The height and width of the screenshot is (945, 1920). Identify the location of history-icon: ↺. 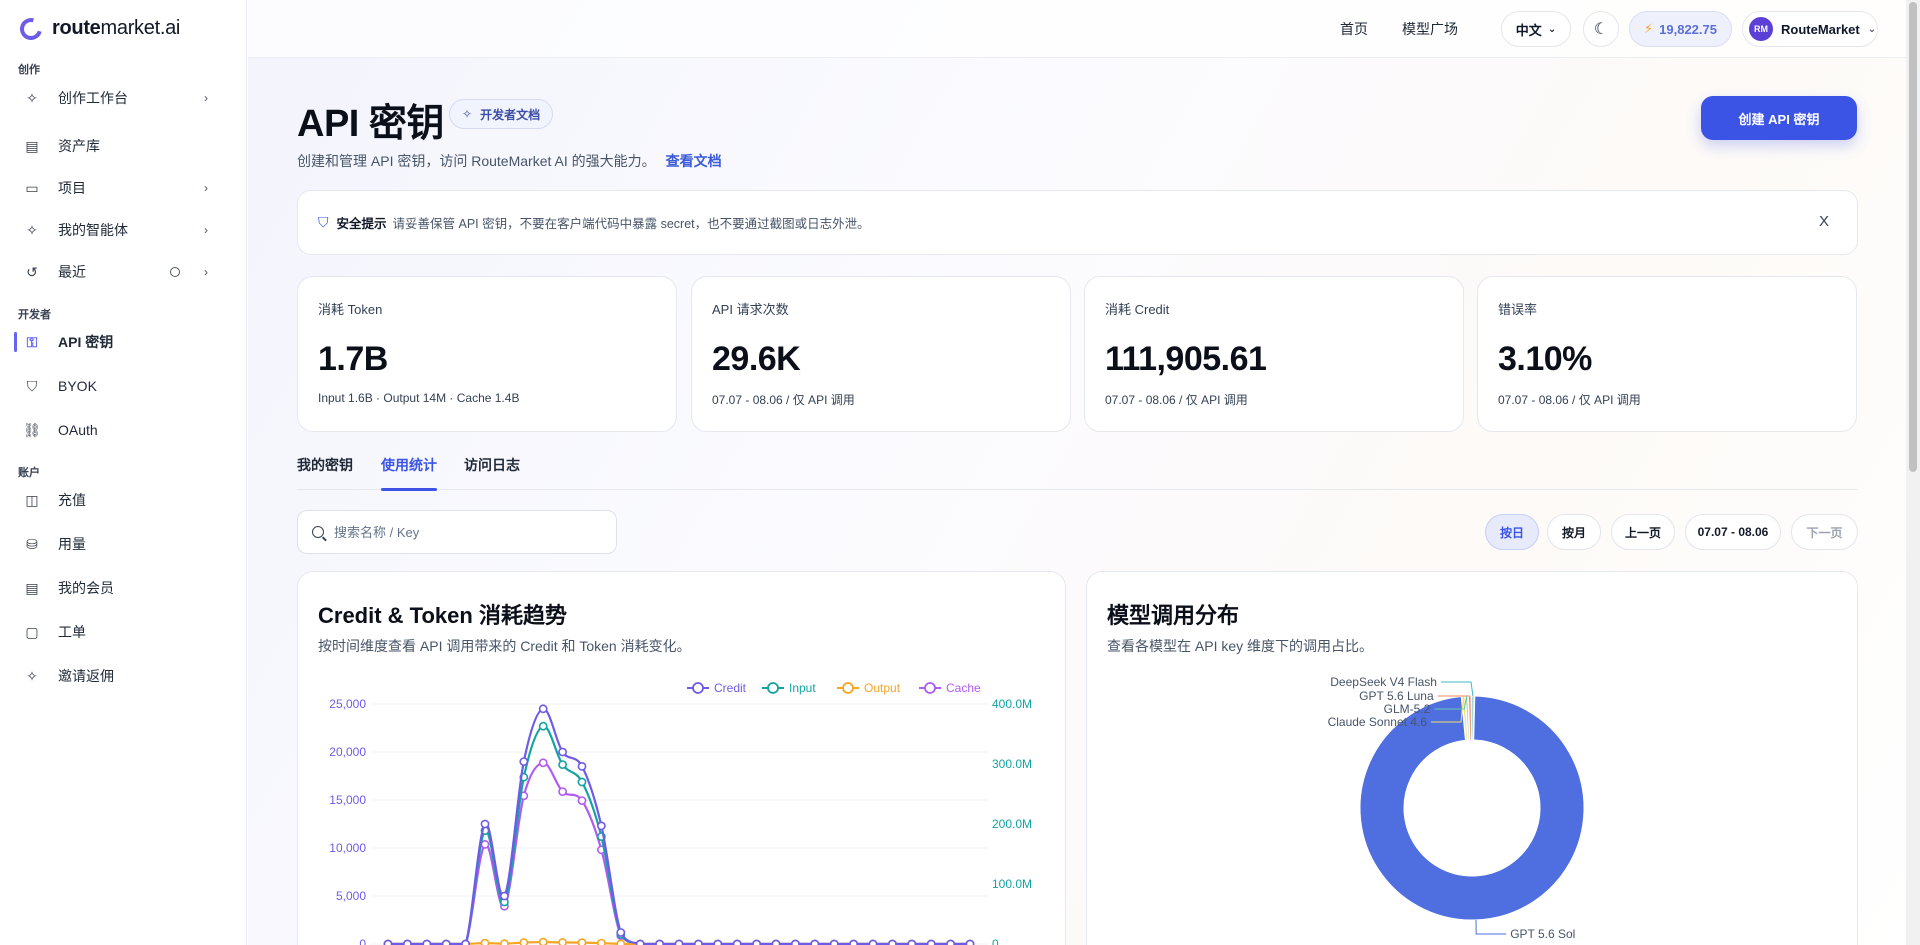
(32, 271).